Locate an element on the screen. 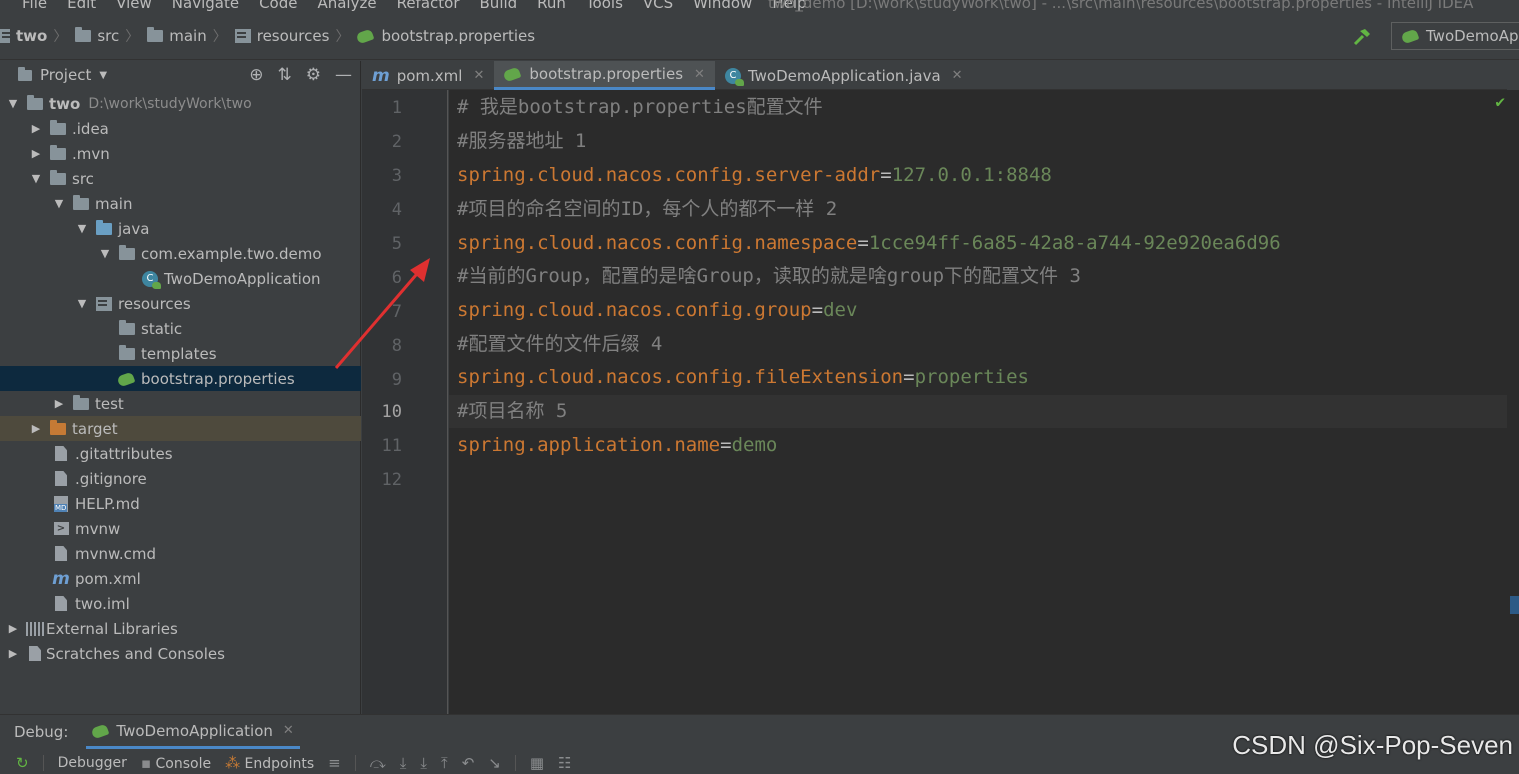 This screenshot has width=1519, height=774. scrollbar-marker is located at coordinates (1514, 605).